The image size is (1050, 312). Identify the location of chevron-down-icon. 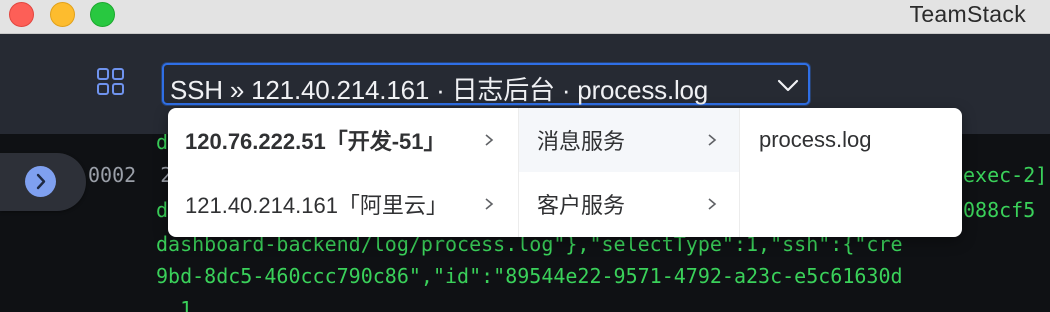
(788, 85).